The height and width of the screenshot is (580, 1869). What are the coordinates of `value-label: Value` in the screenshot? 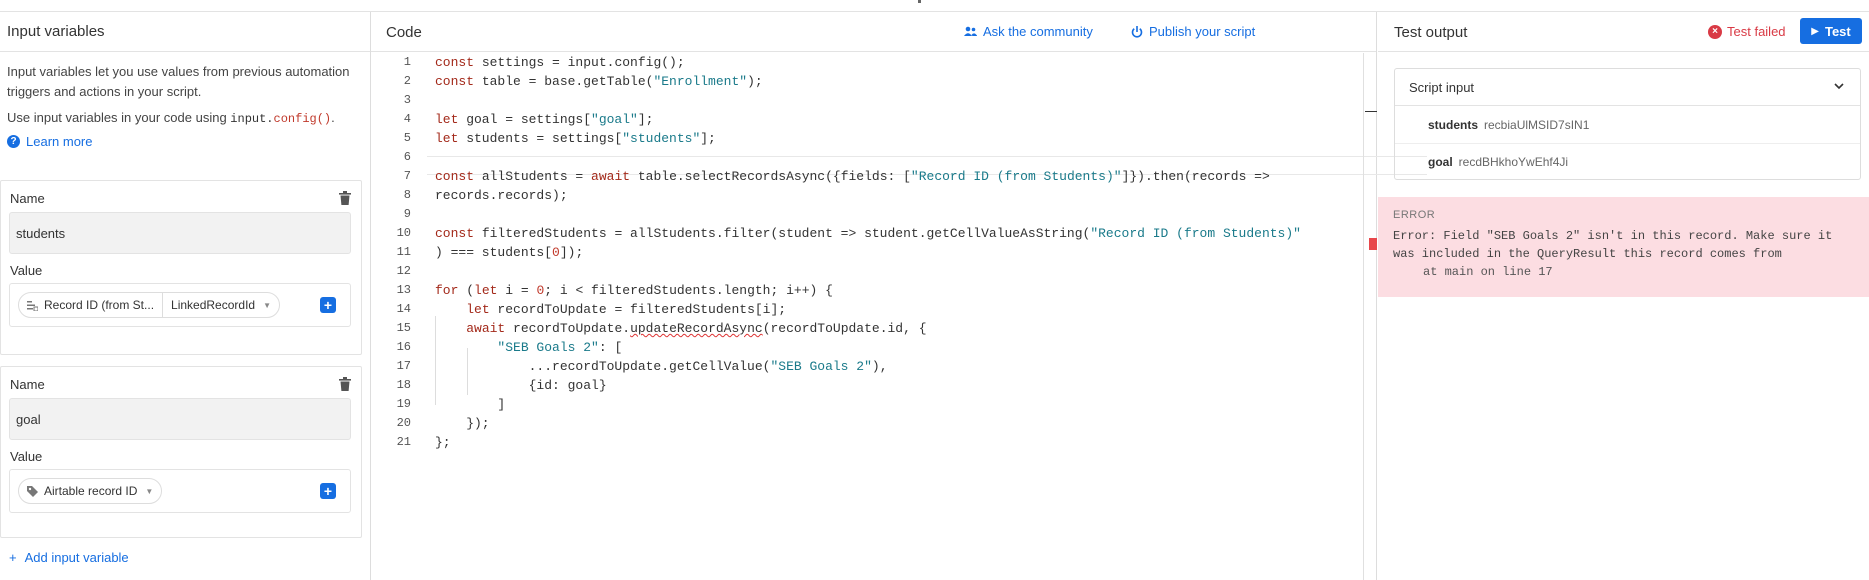 It's located at (26, 456).